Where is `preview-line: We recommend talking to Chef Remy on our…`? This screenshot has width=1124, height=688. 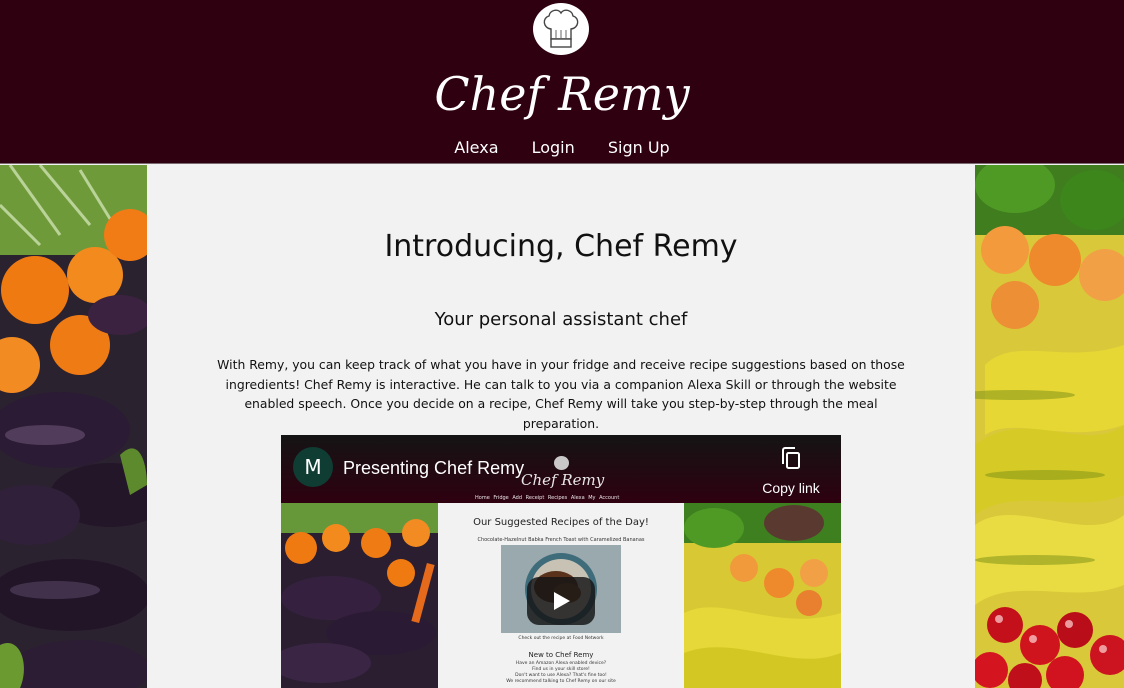 preview-line: We recommend talking to Chef Remy on our… is located at coordinates (561, 681).